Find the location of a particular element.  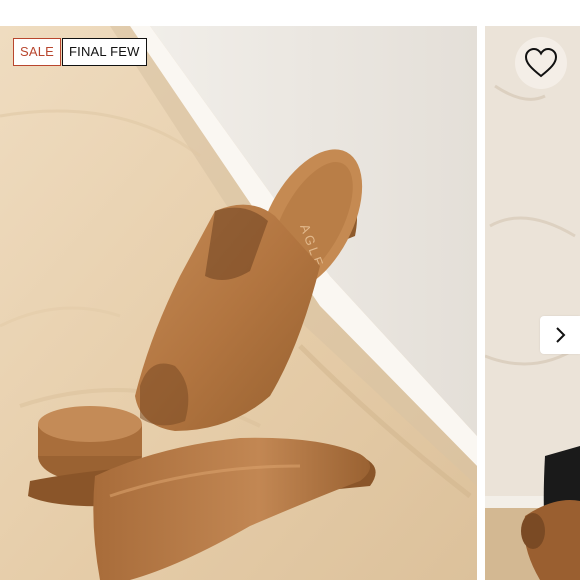

chevron-right-icon is located at coordinates (561, 335).